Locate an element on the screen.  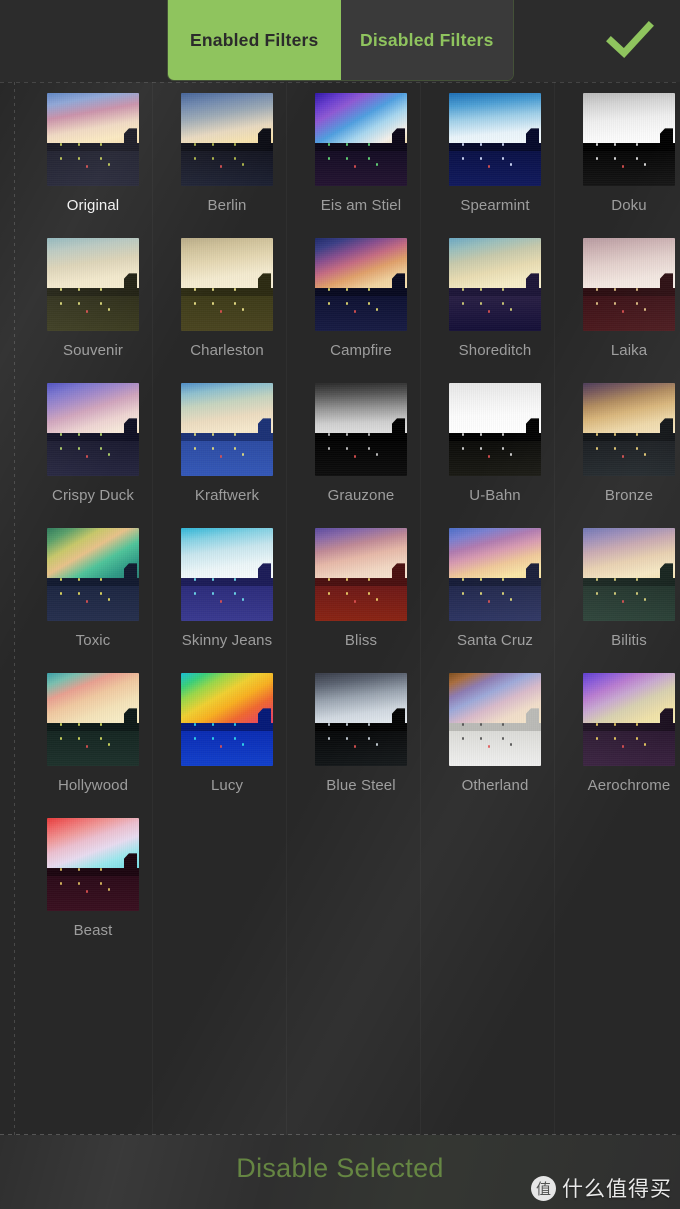
filter-cell: Aerochrome is located at coordinates (621, 745).